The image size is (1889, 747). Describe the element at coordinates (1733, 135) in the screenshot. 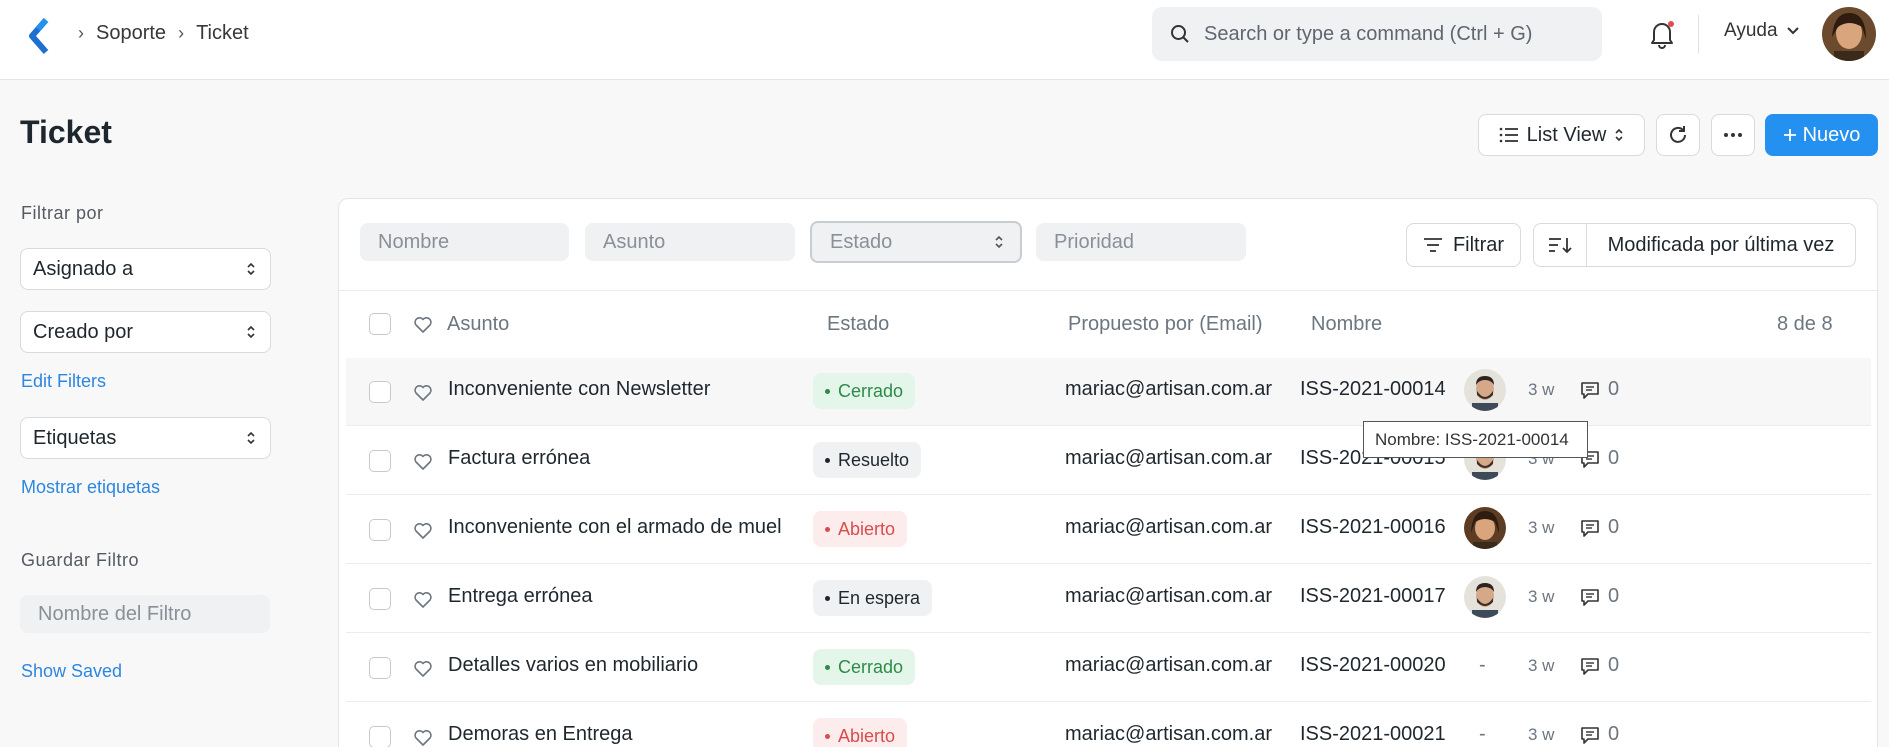

I see `more-actions-button` at that location.